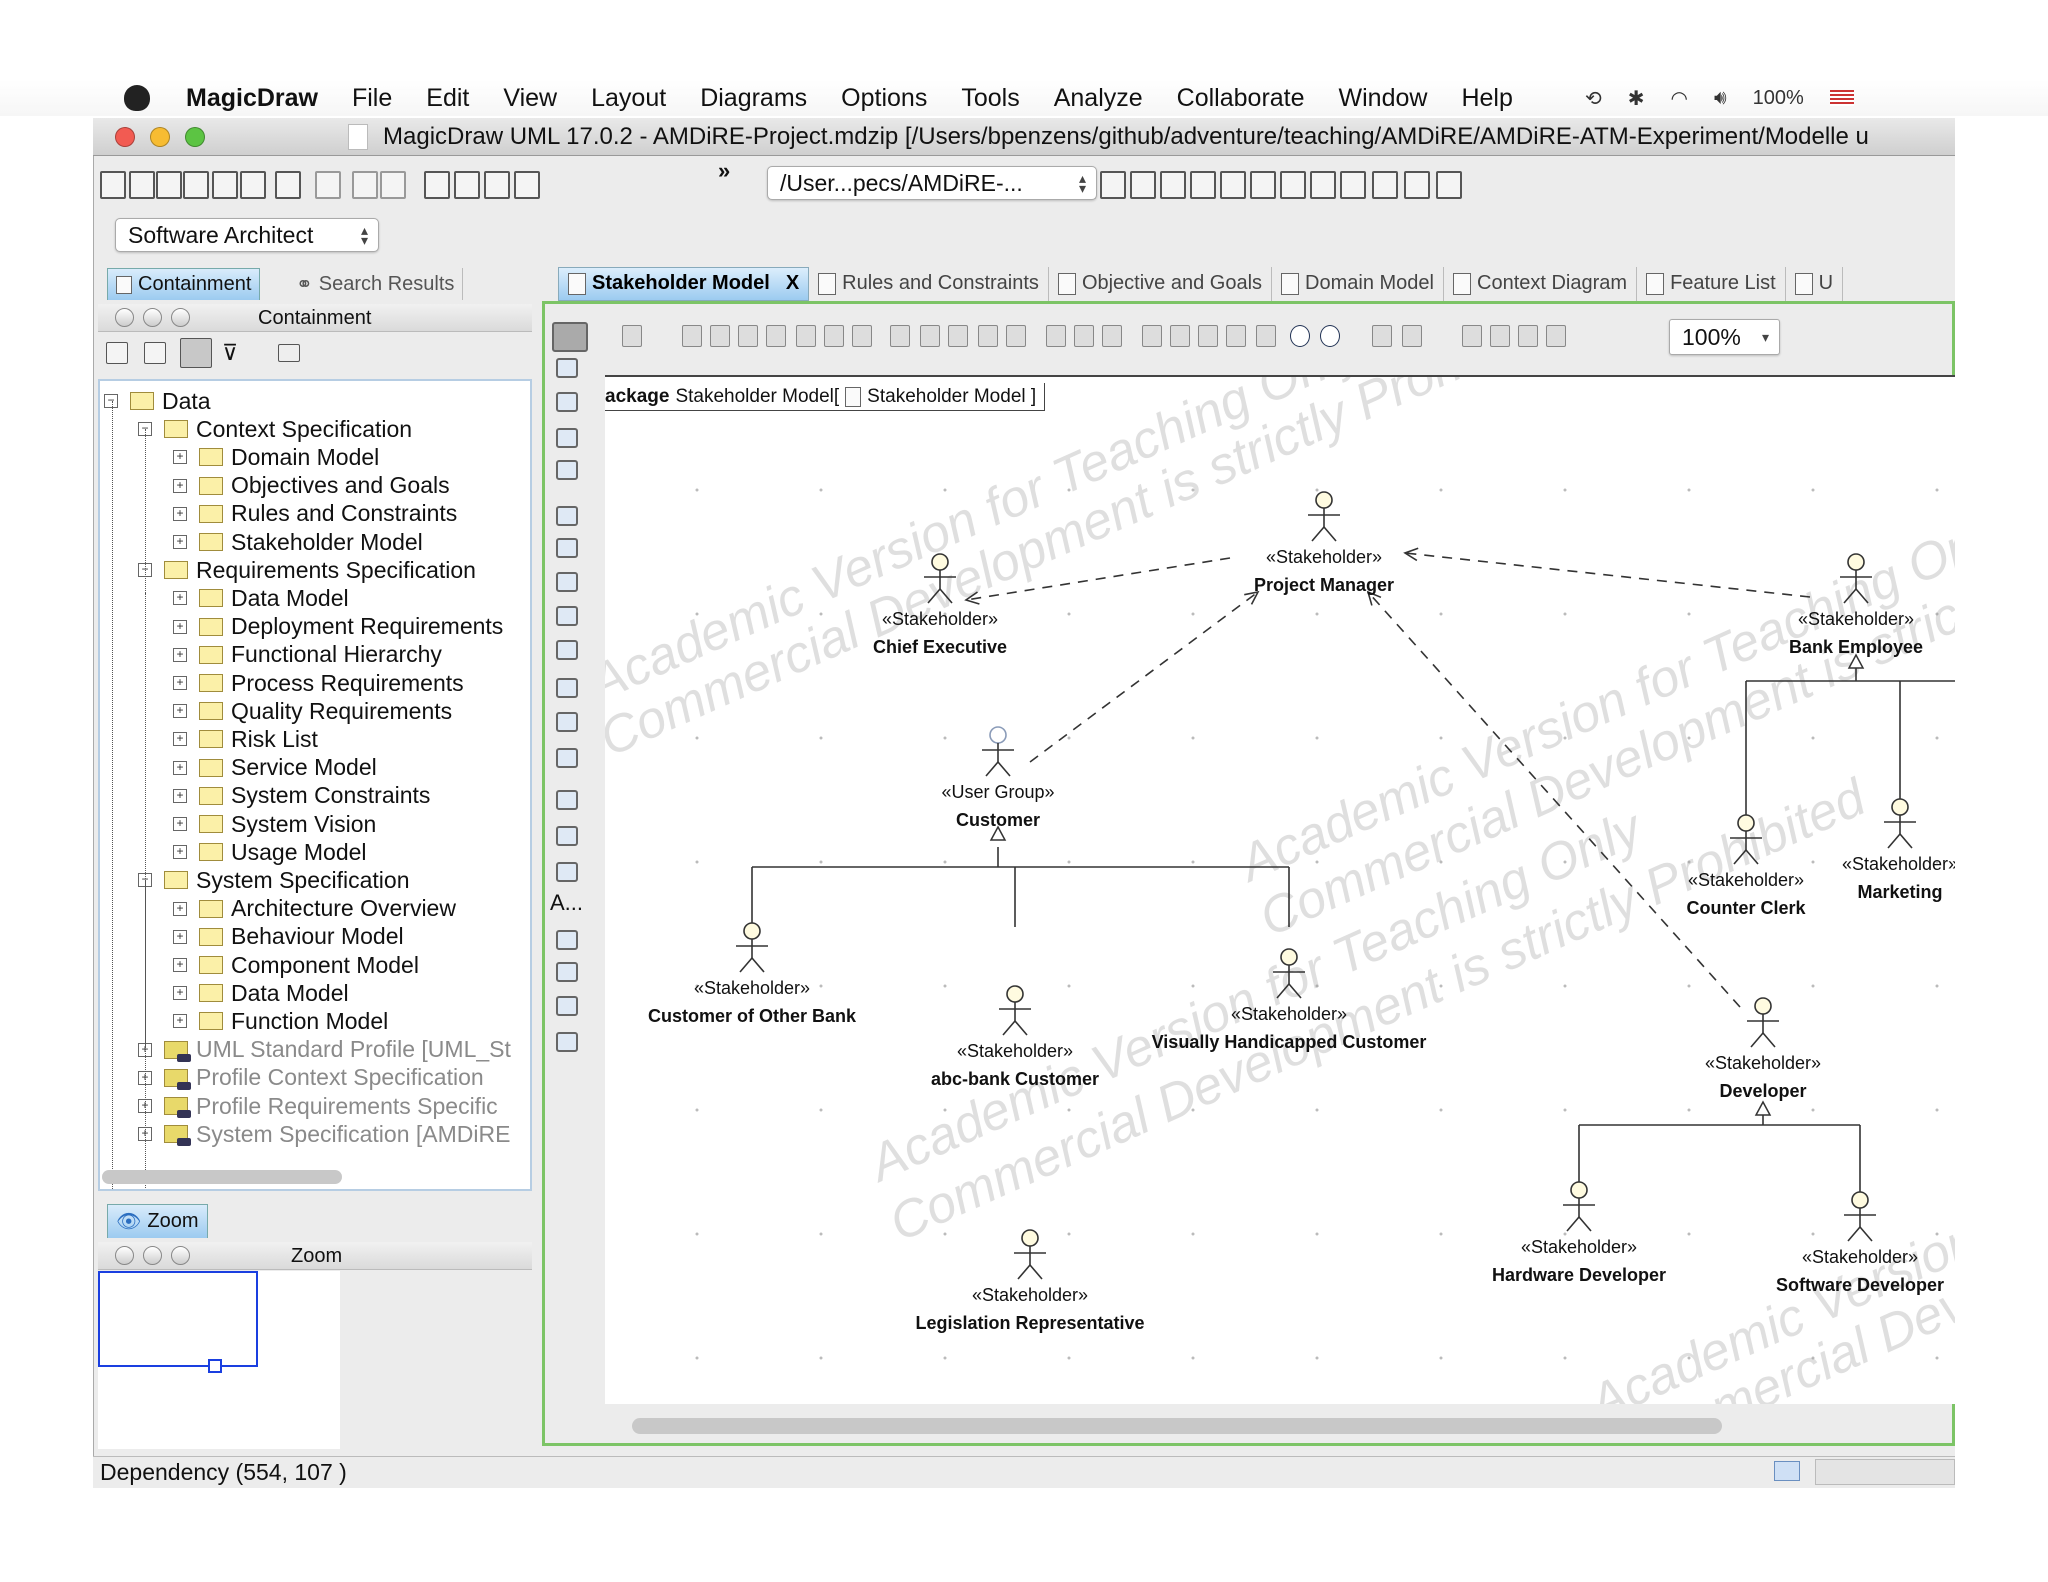 This screenshot has height=1582, width=2048. I want to click on tree-item: + Data Model, so click(261, 993).